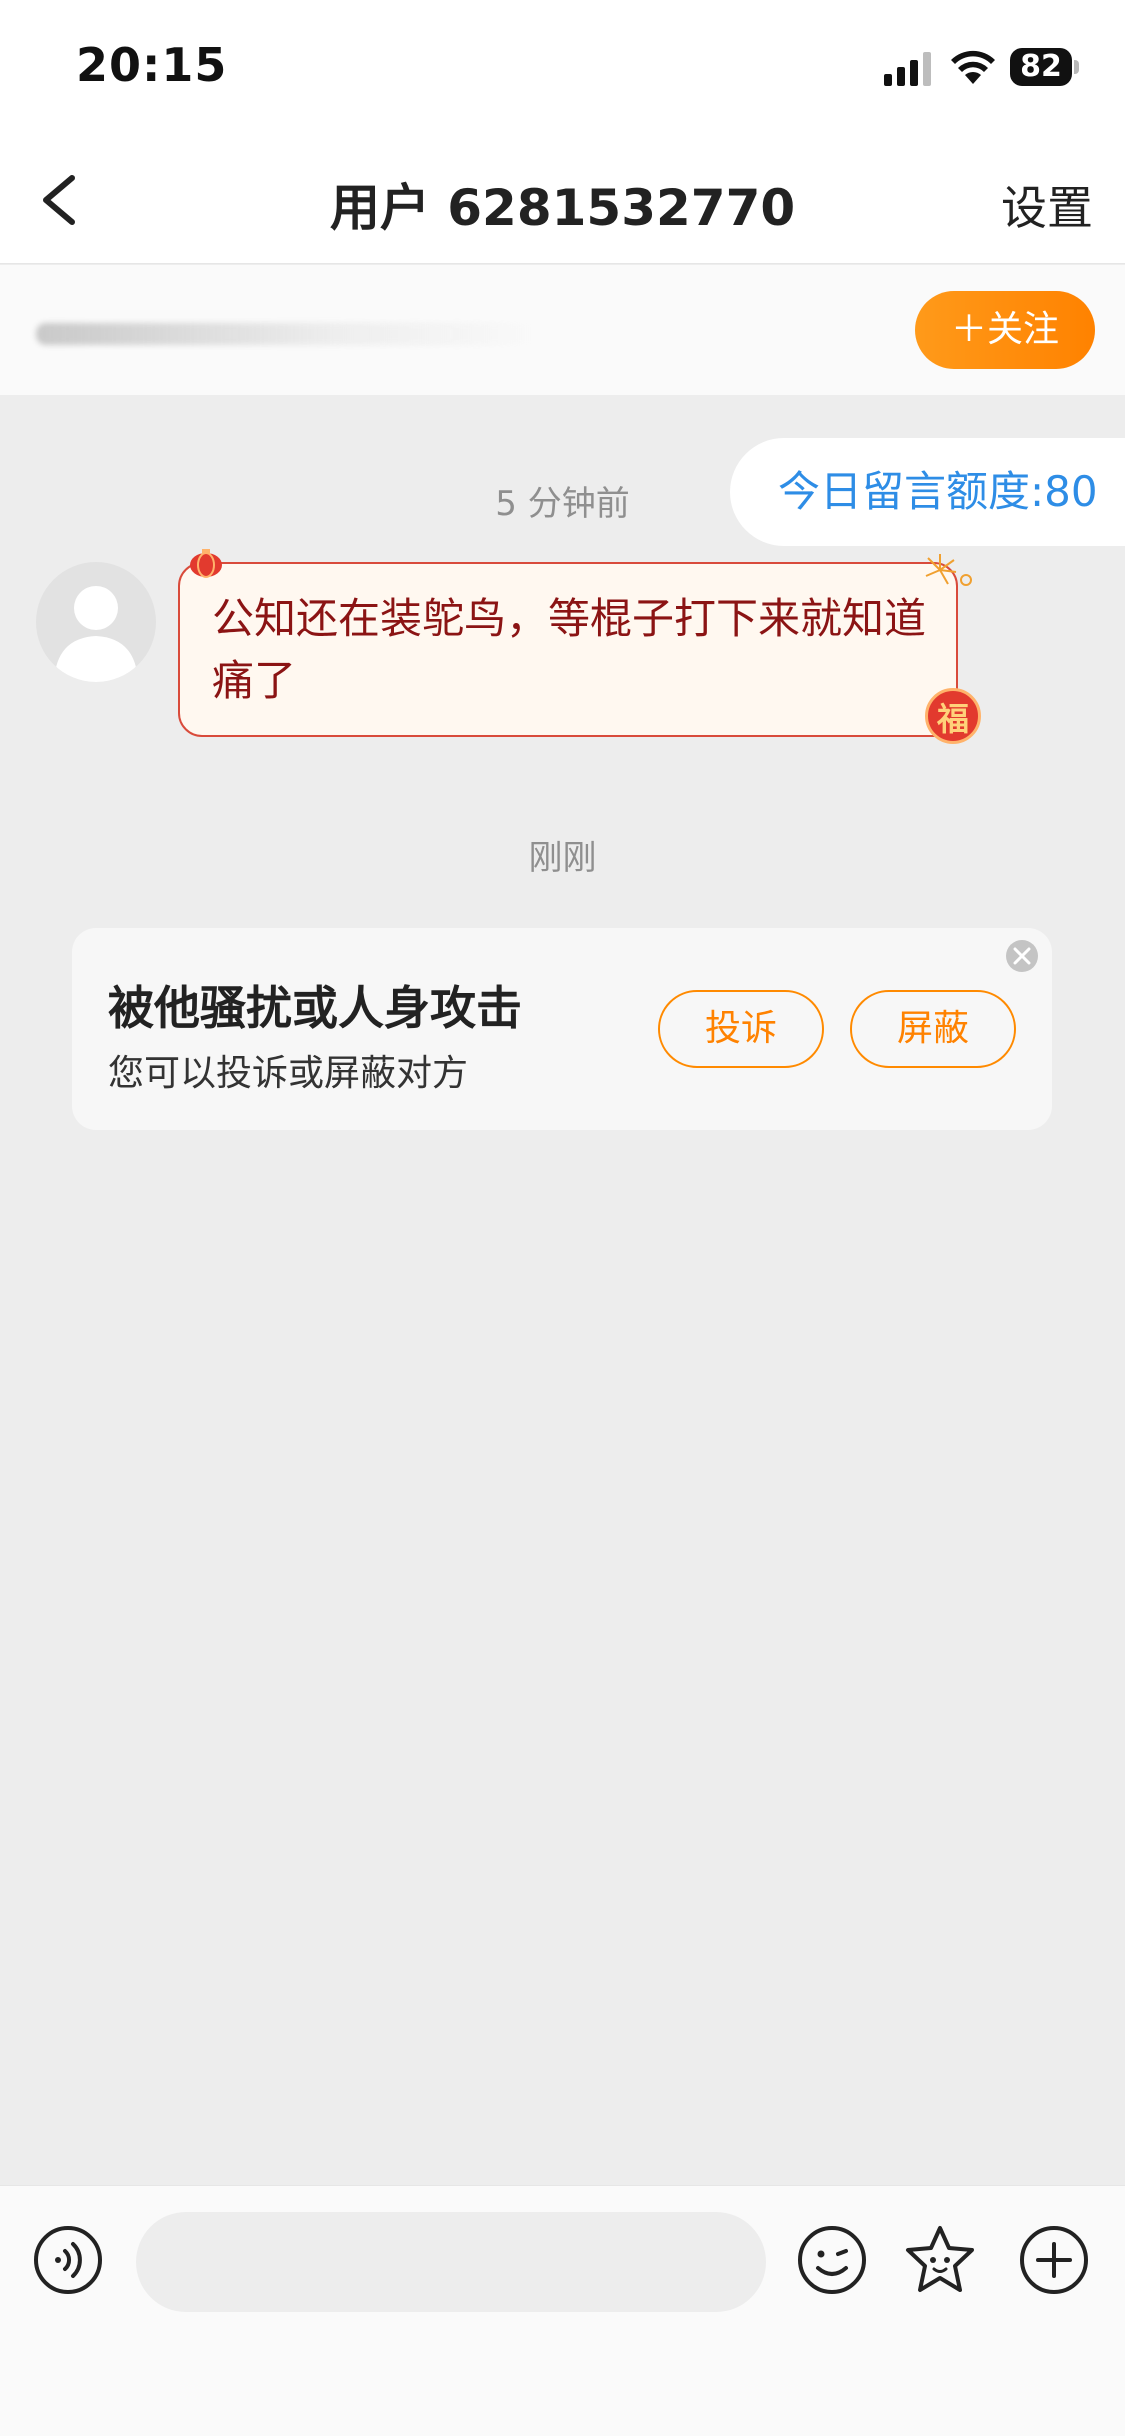 Image resolution: width=1125 pixels, height=2436 pixels. Describe the element at coordinates (1005, 330) in the screenshot. I see `follow-button: ＋关注` at that location.